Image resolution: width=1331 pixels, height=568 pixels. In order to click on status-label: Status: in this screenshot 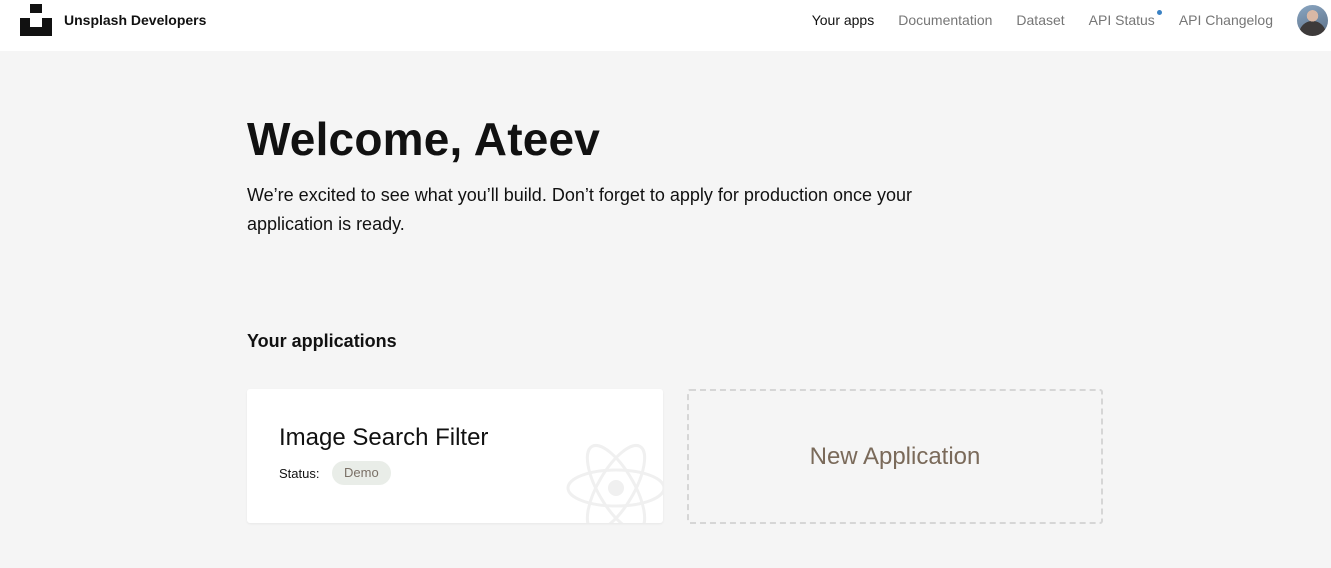, I will do `click(299, 473)`.